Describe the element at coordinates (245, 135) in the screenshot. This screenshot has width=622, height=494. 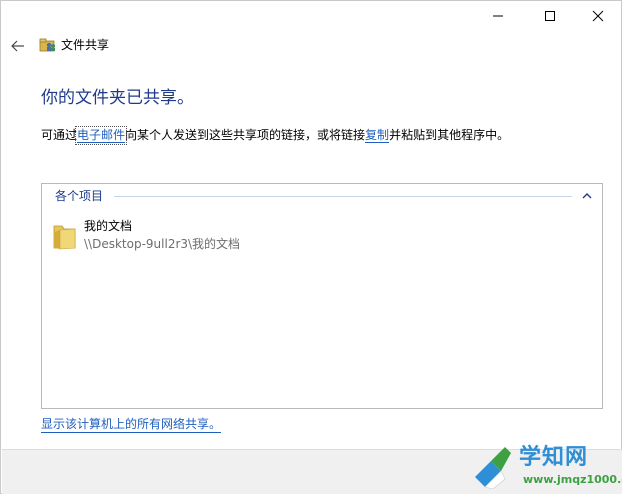
I see `desc-middle: 向某个人发送到这些共享项的链接，或将链接` at that location.